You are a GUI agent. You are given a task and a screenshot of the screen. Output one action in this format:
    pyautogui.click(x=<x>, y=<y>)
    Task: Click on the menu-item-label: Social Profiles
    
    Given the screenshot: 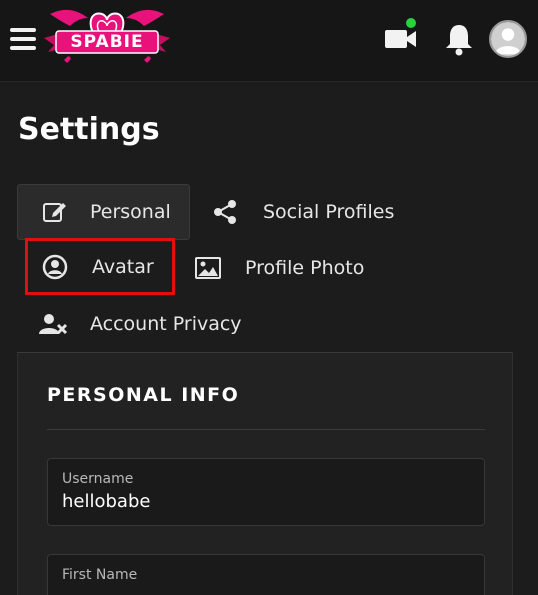 What is the action you would take?
    pyautogui.click(x=329, y=212)
    